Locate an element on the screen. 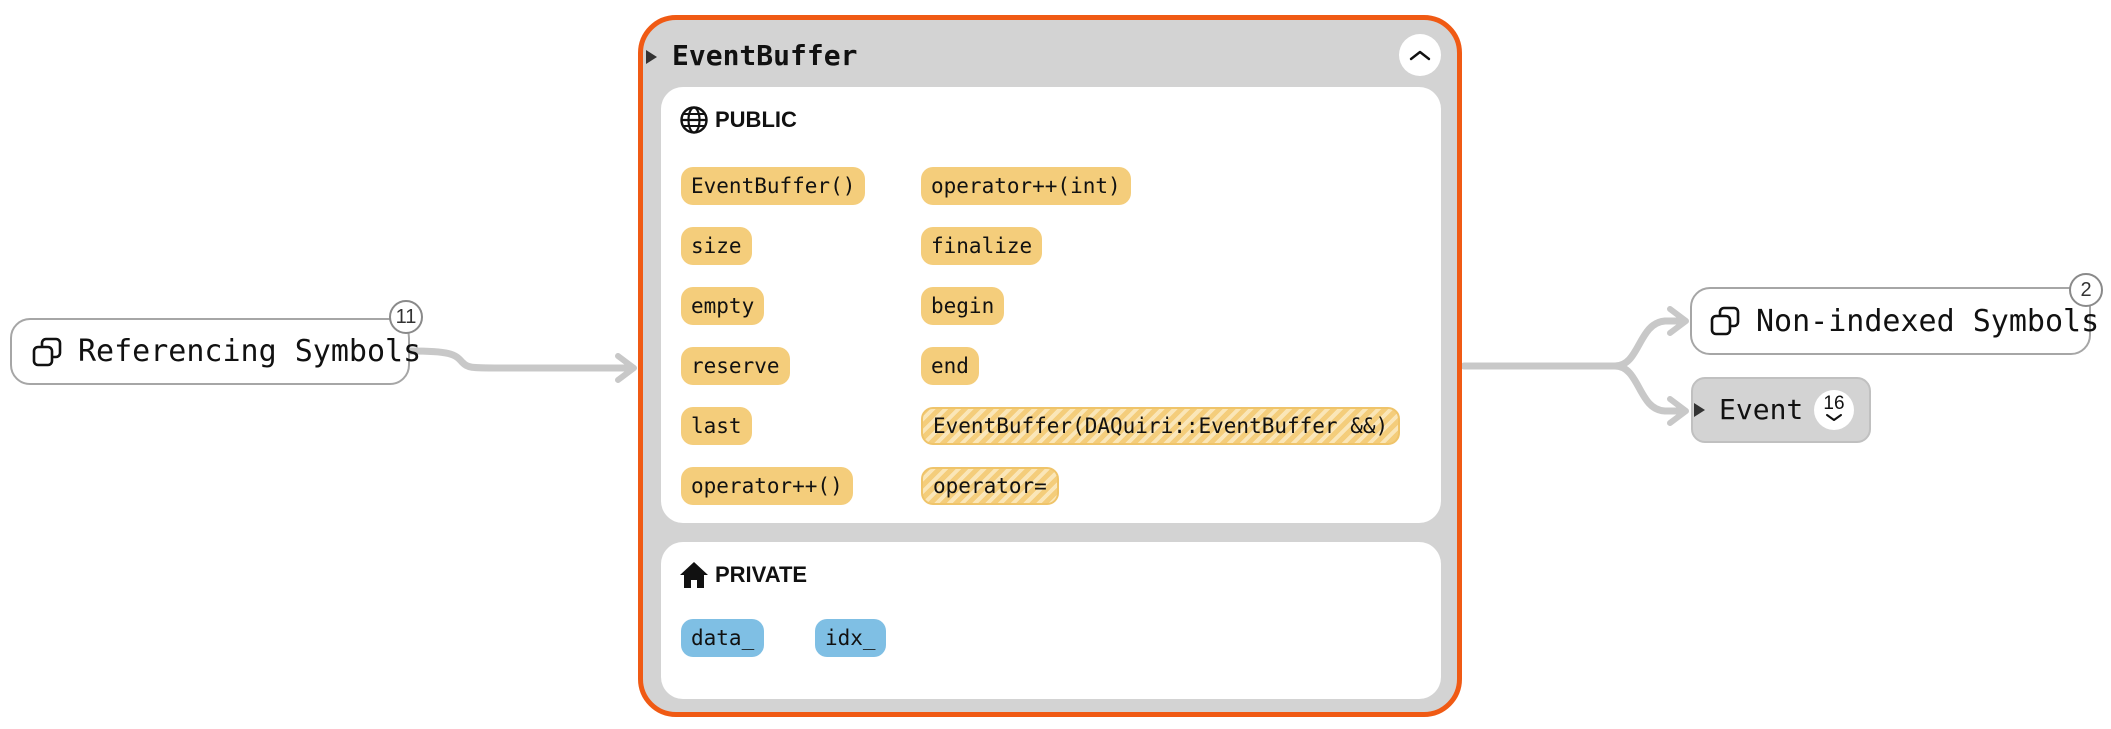 This screenshot has width=2111, height=729. member-chip: reserve is located at coordinates (735, 366).